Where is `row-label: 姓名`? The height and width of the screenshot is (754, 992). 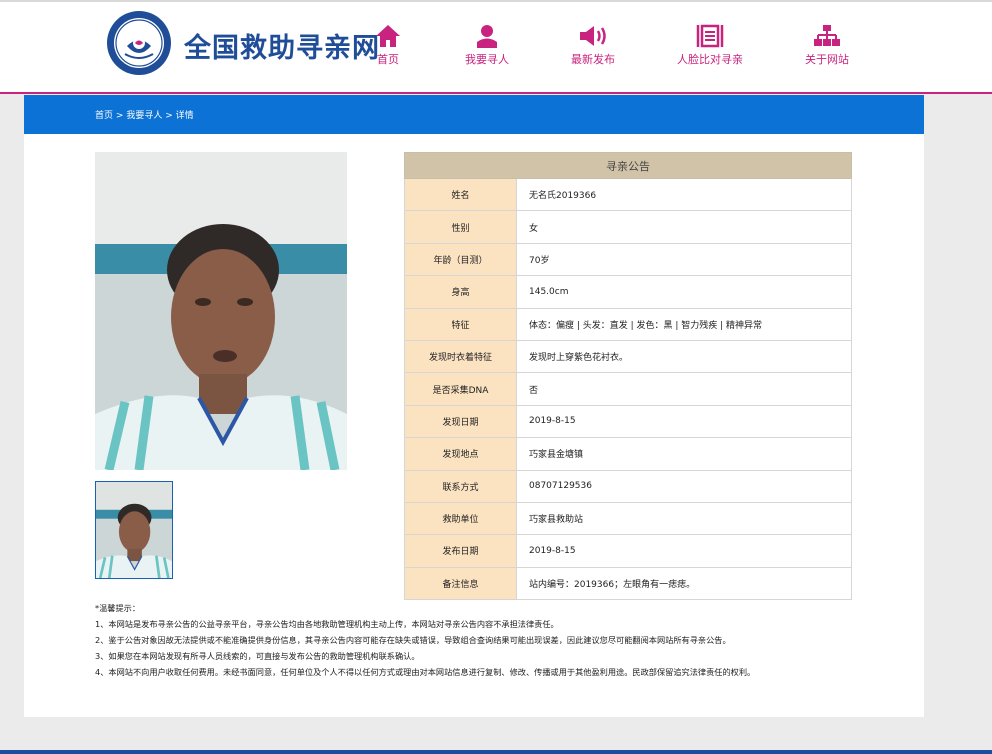
row-label: 姓名 is located at coordinates (460, 194).